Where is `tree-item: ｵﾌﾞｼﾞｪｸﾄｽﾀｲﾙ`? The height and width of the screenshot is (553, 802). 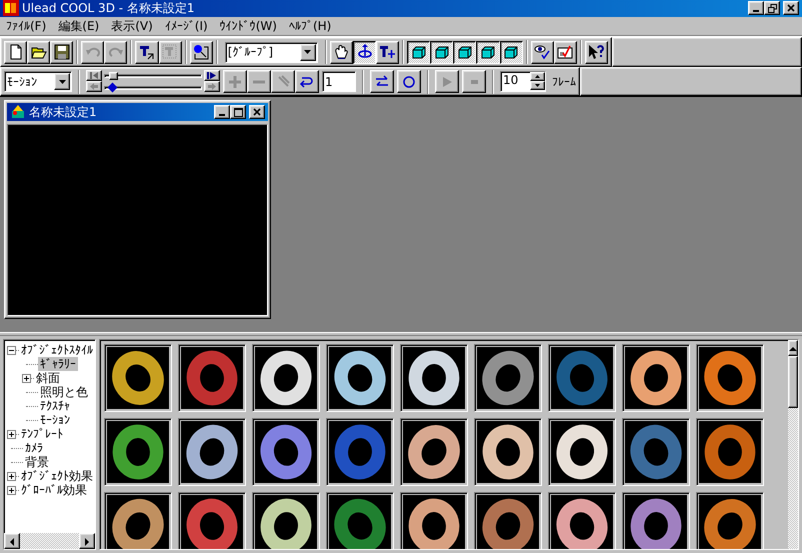
tree-item: ｵﾌﾞｼﾞｪｸﾄｽﾀｲﾙ is located at coordinates (57, 350).